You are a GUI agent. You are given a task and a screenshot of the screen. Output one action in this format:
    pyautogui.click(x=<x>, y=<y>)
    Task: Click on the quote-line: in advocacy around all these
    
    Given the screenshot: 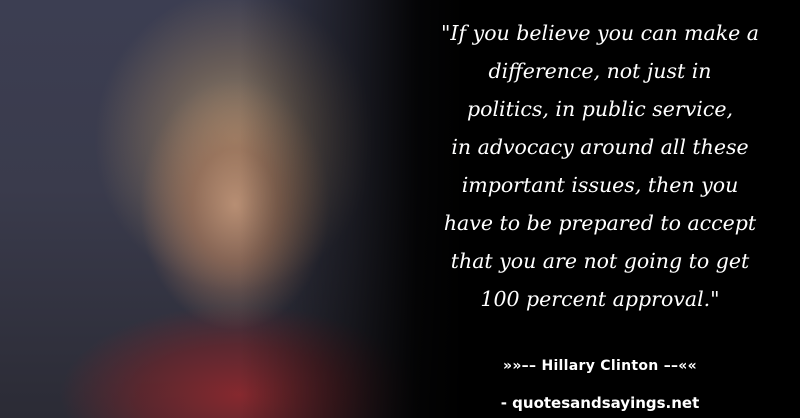 What is the action you would take?
    pyautogui.click(x=600, y=147)
    